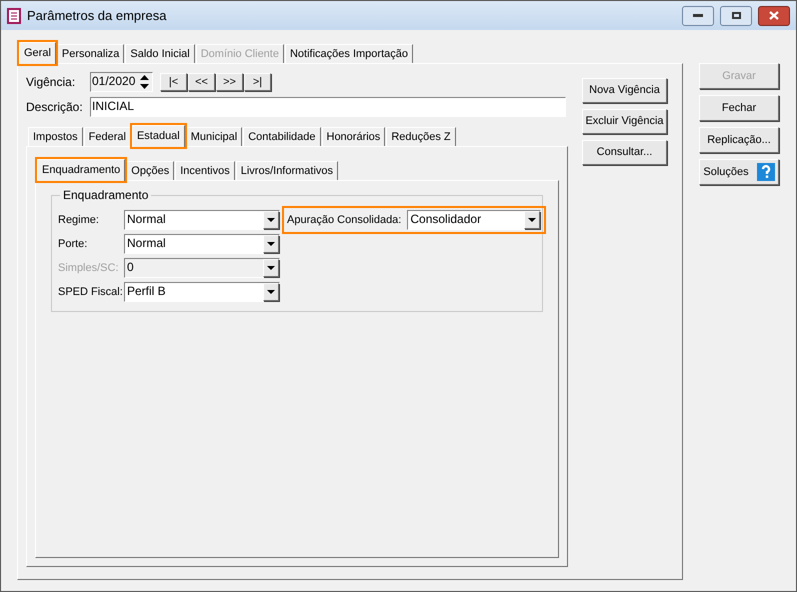  Describe the element at coordinates (328, 107) in the screenshot. I see `description-field: INICIAL` at that location.